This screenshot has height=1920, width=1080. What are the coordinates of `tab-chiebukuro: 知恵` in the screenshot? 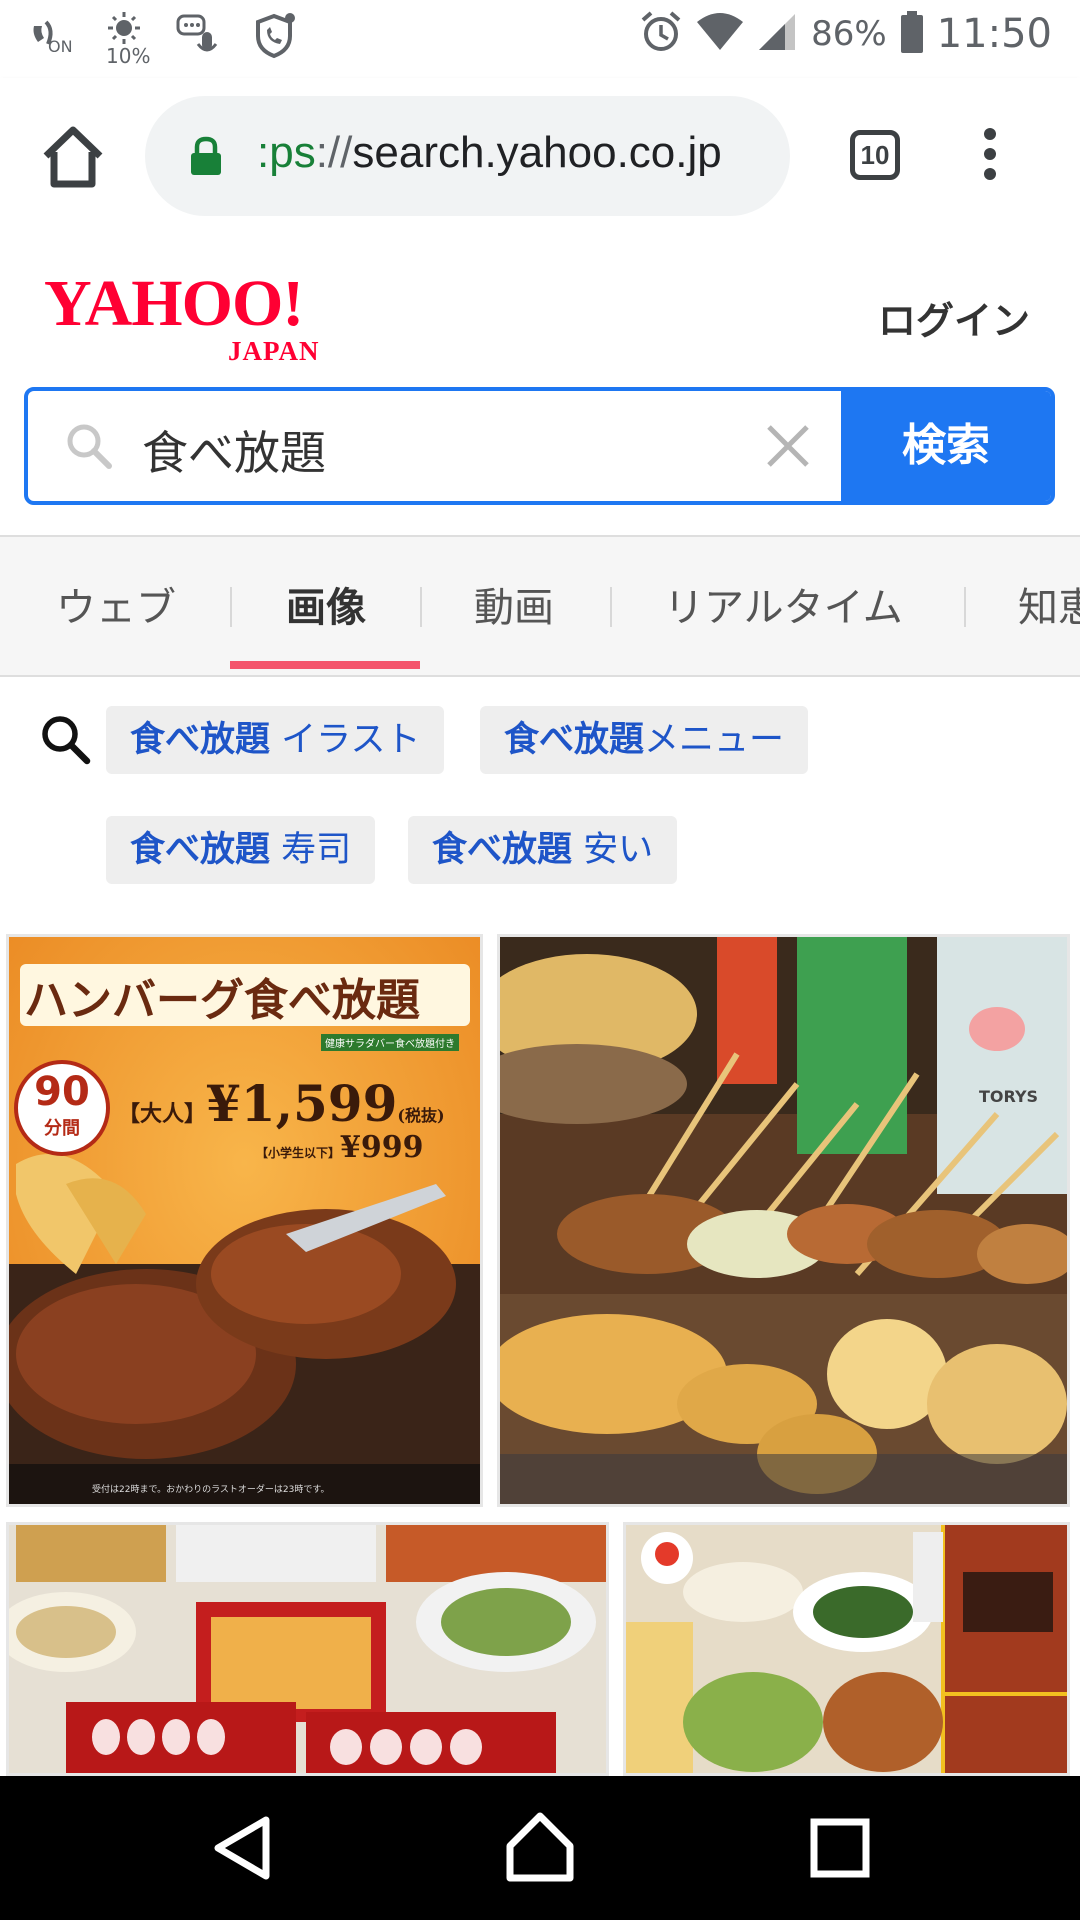 It's located at (1049, 604).